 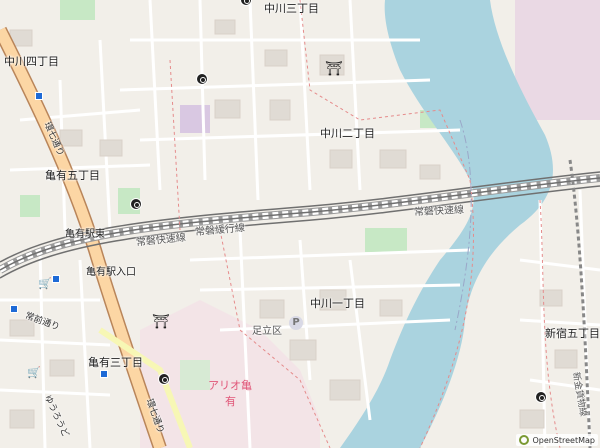 I want to click on park-west, so click(x=30, y=206).